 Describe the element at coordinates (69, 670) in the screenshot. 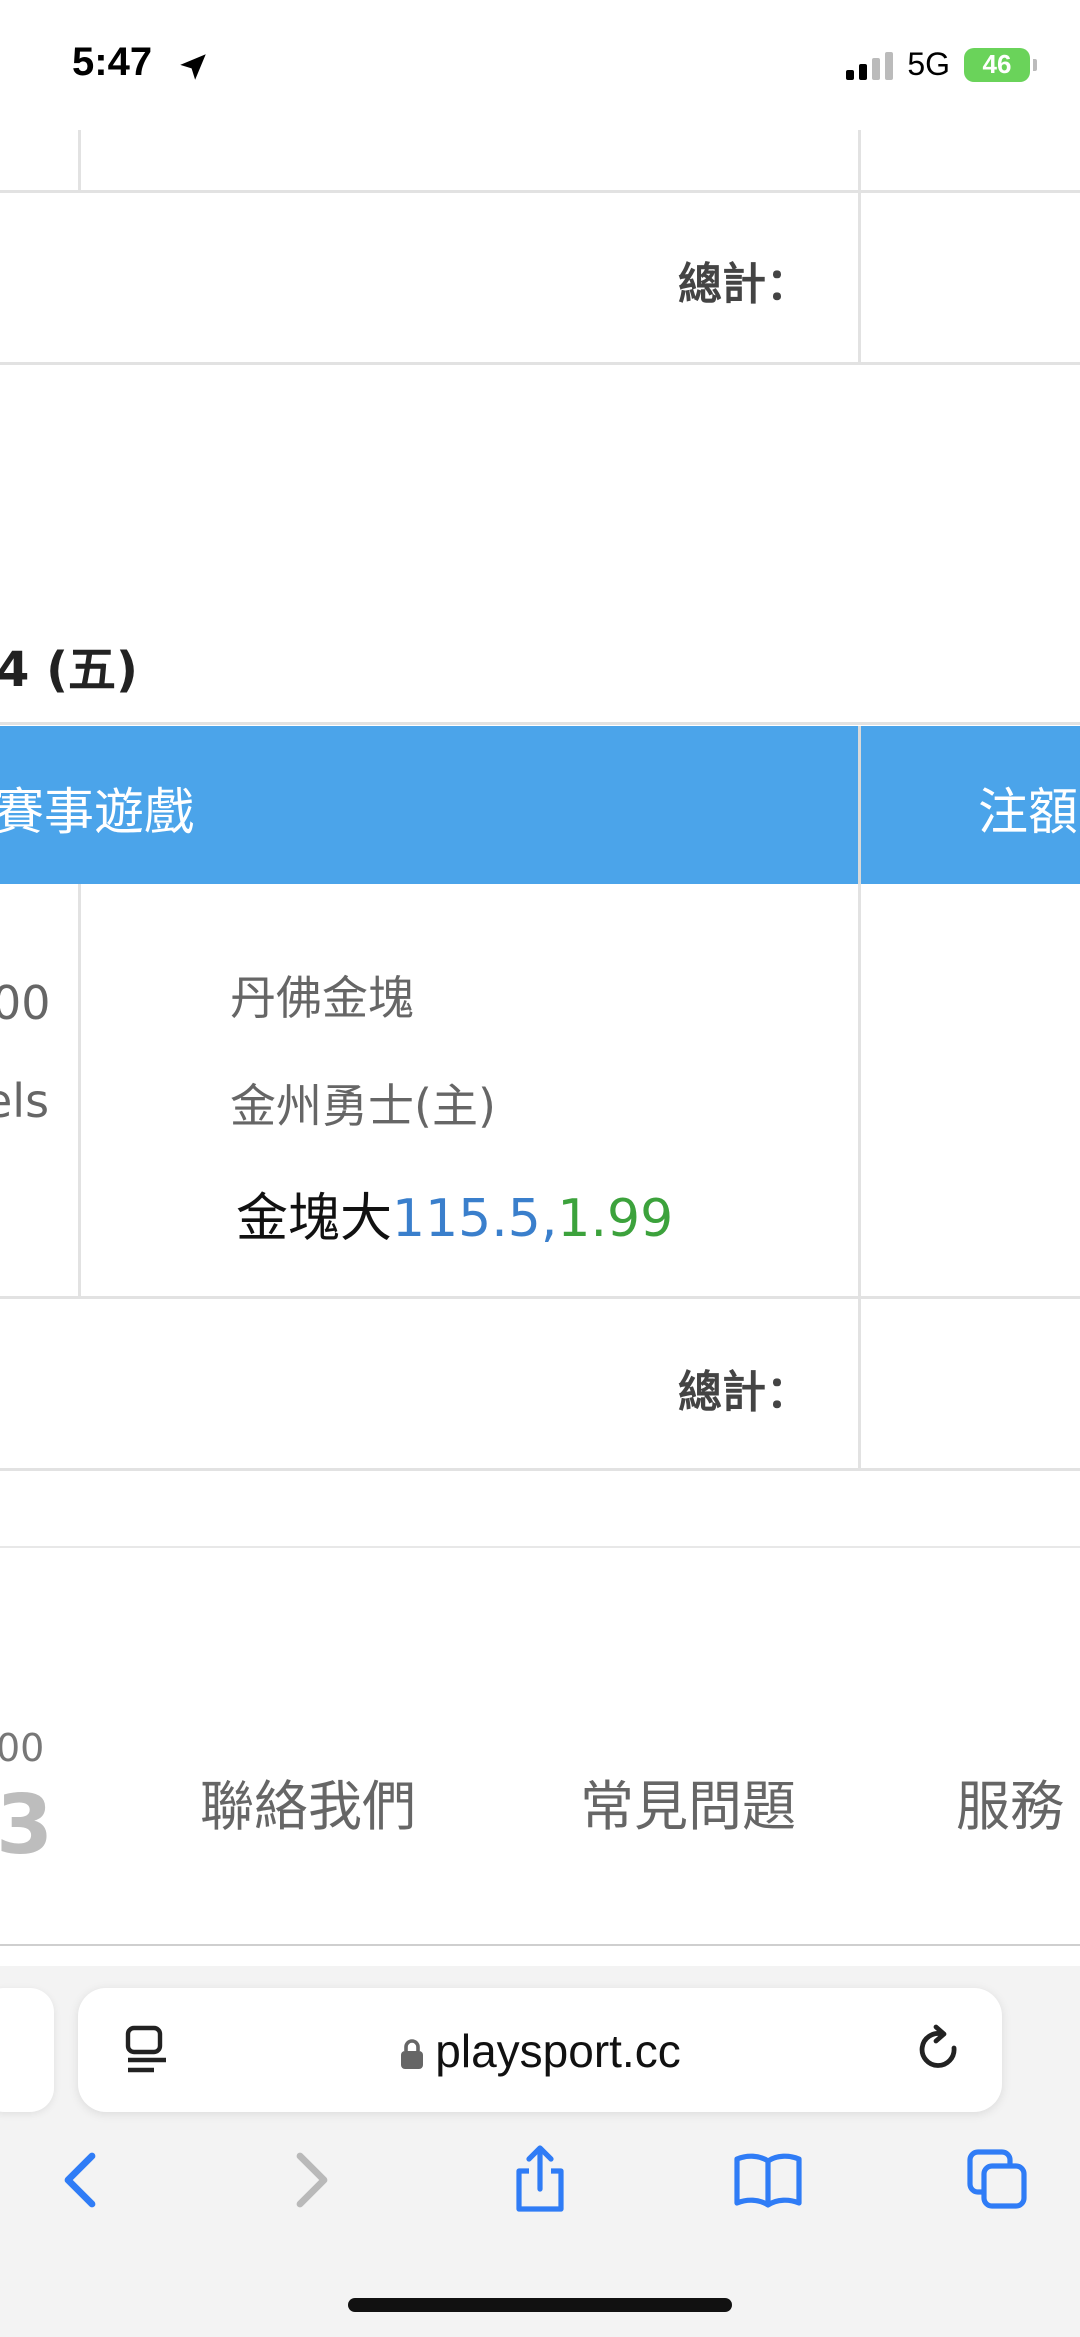

I see `date-heading: 4 (五)` at that location.